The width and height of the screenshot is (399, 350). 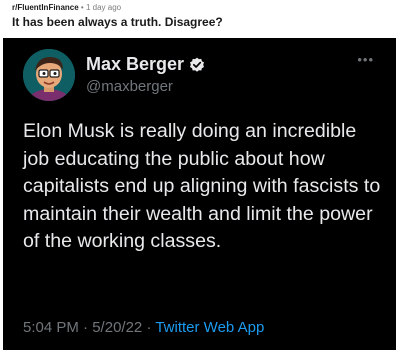 What do you see at coordinates (129, 87) in the screenshot?
I see `user-handle: @maxberger` at bounding box center [129, 87].